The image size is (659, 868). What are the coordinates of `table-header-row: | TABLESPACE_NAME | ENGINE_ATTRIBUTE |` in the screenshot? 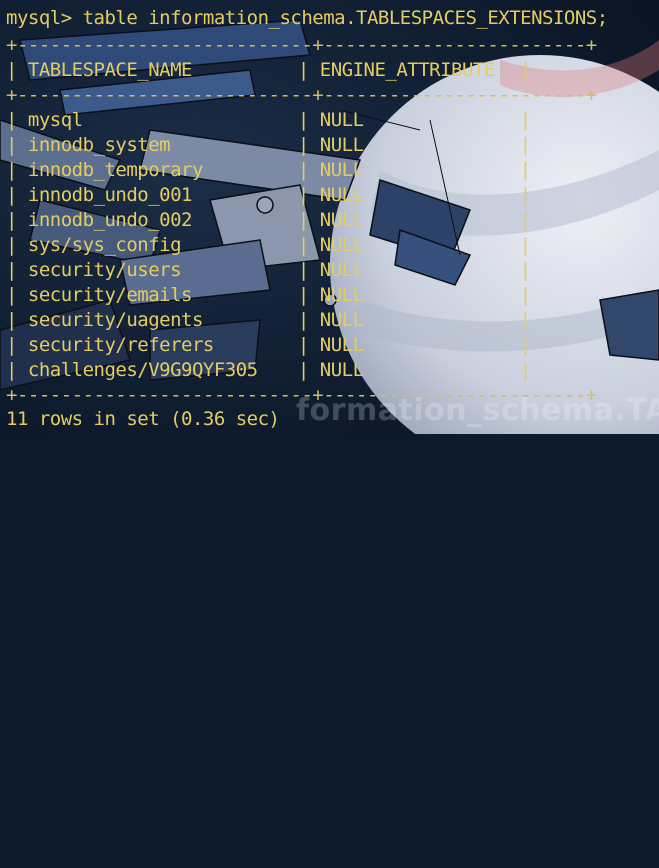 It's located at (268, 70).